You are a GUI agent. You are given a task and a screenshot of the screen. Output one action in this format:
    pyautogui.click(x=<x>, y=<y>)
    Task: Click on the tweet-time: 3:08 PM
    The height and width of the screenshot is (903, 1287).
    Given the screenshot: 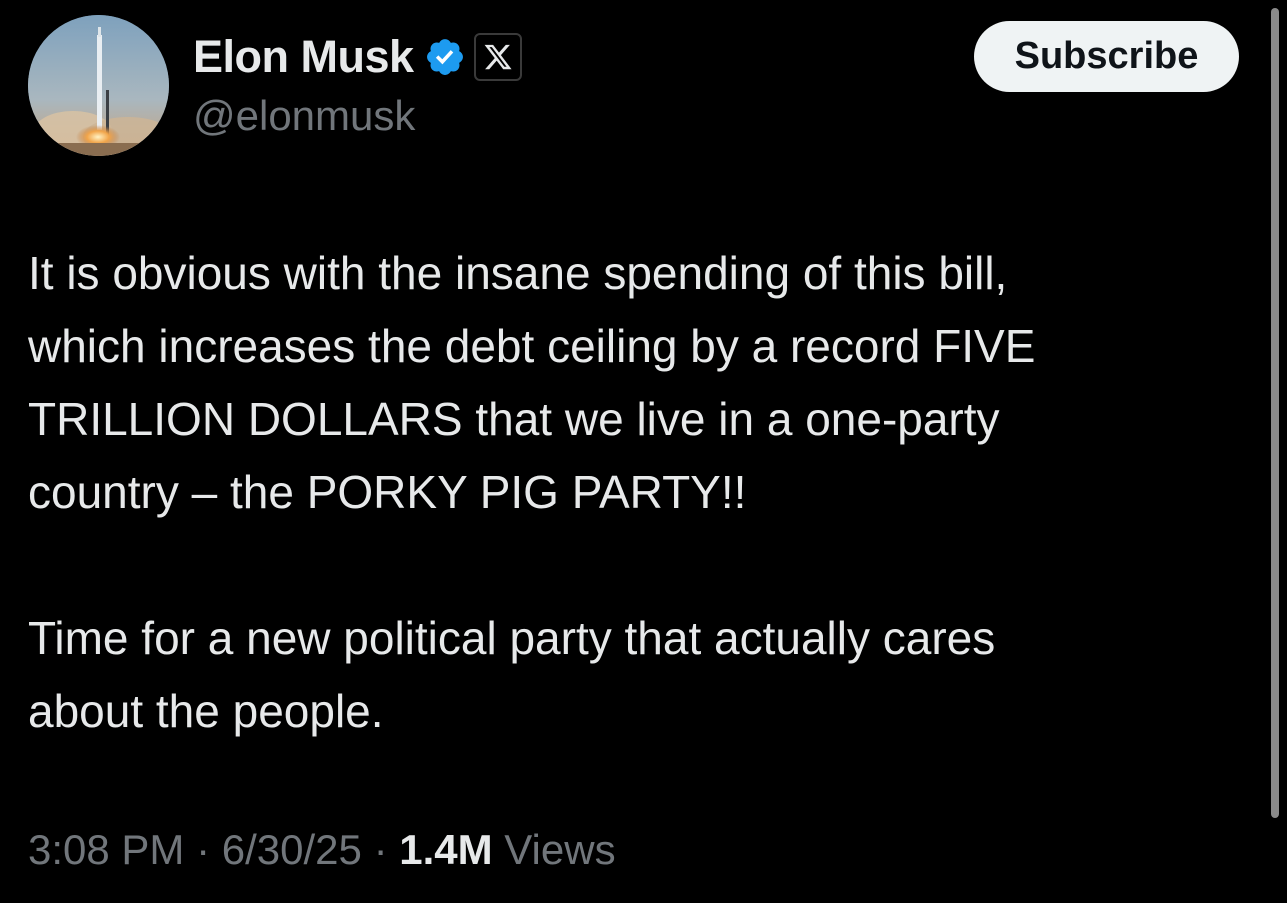 What is the action you would take?
    pyautogui.click(x=106, y=849)
    